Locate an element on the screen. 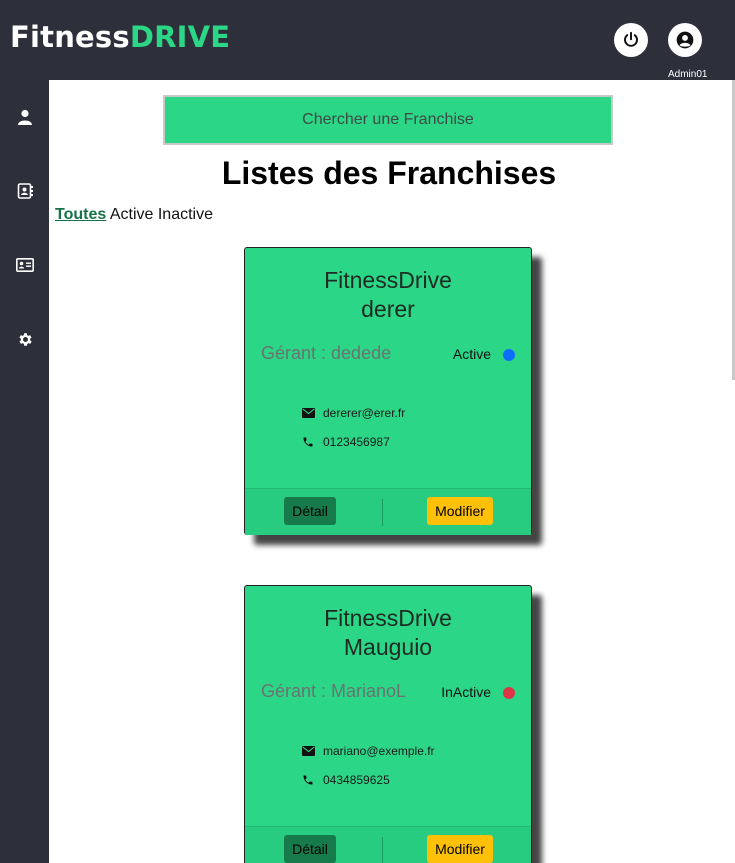 The height and width of the screenshot is (863, 735). search-franchise-button: Chercher une Franchise is located at coordinates (388, 120).